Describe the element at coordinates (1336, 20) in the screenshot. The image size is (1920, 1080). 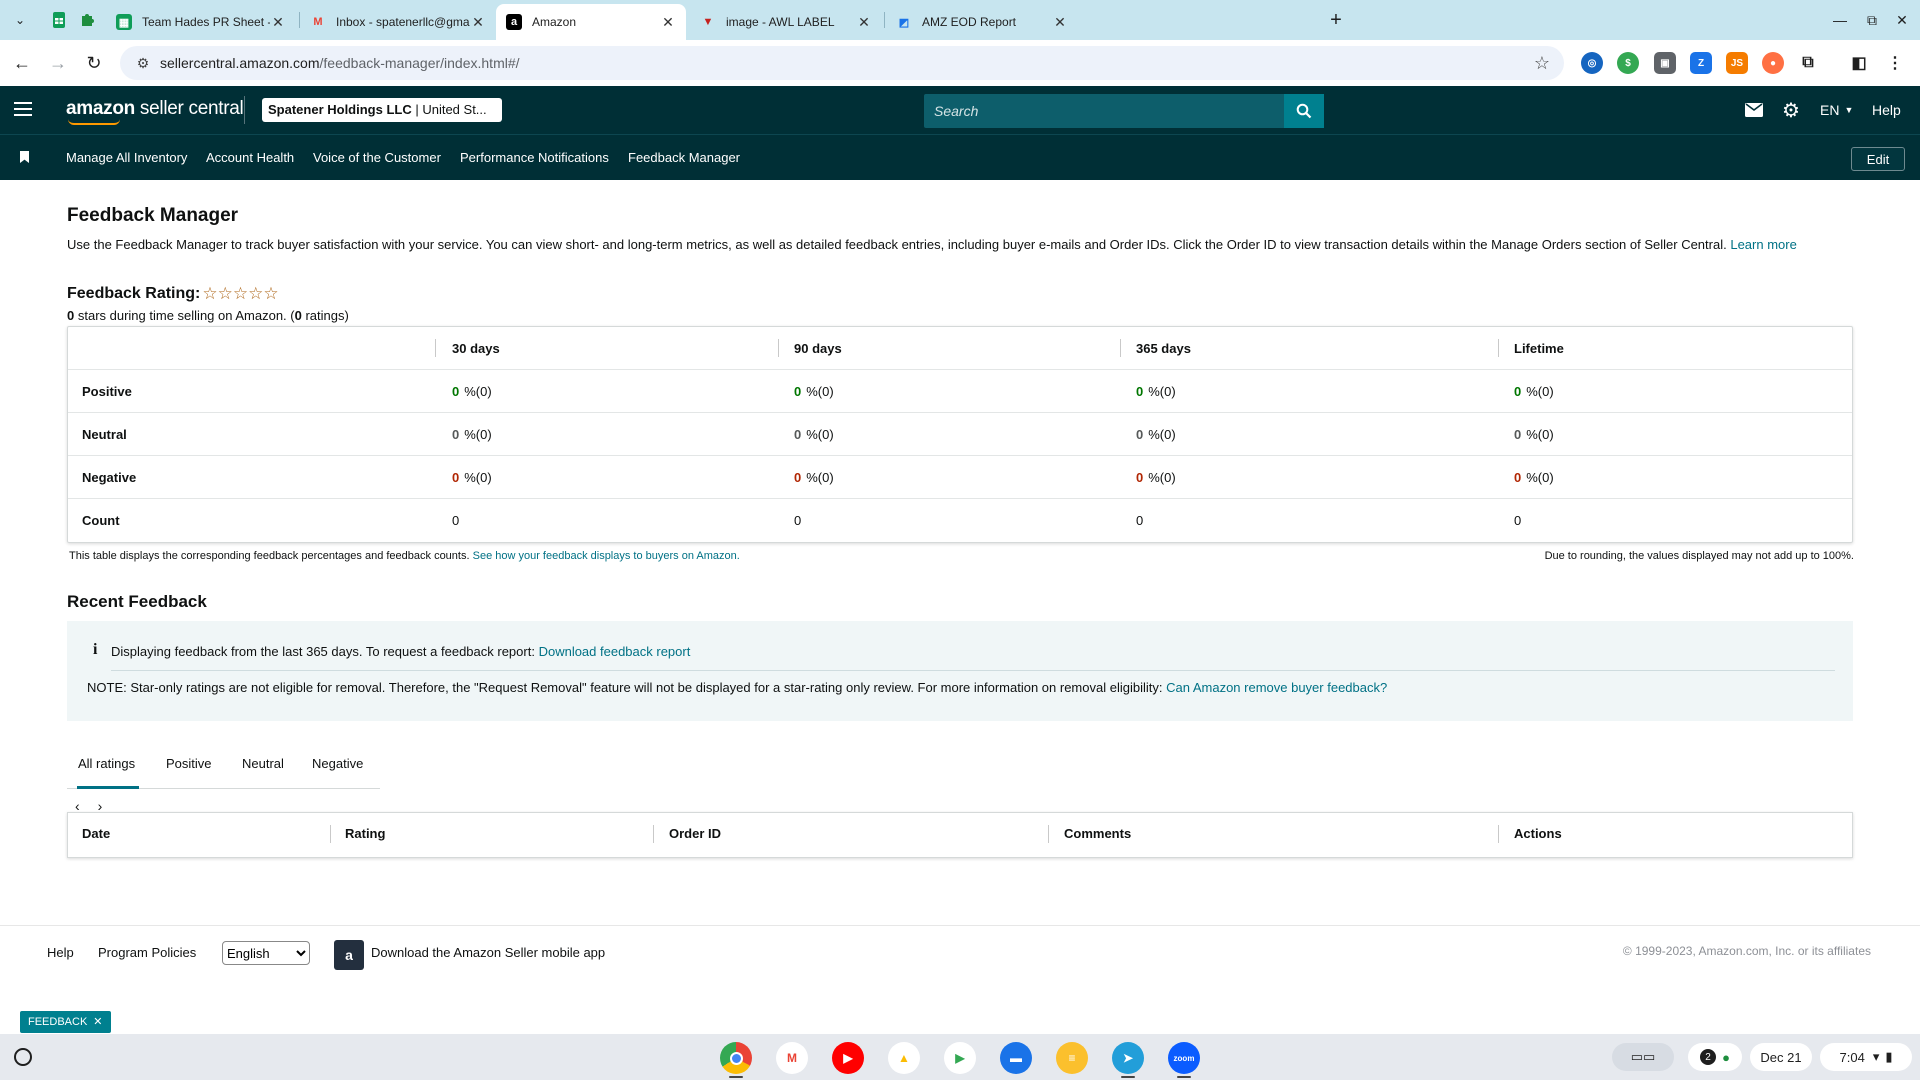
I see `new-tab-icon: +` at that location.